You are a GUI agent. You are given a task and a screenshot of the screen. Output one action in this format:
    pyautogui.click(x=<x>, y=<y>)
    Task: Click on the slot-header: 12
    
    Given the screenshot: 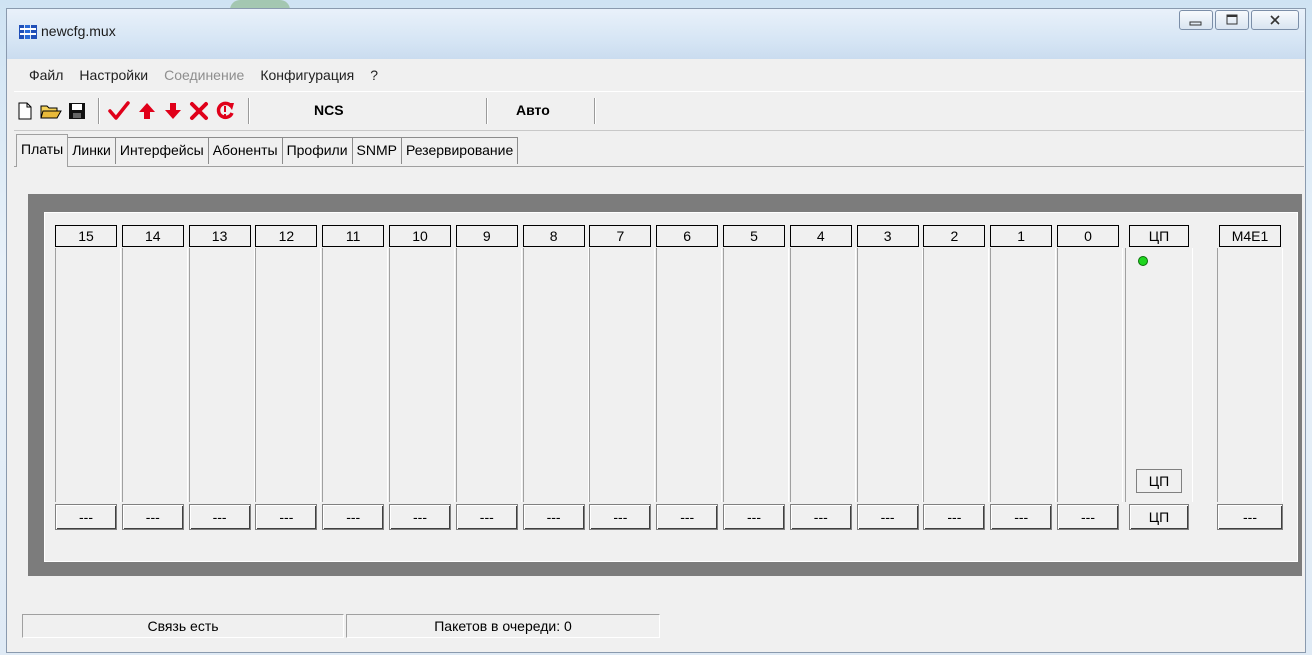 What is the action you would take?
    pyautogui.click(x=286, y=236)
    